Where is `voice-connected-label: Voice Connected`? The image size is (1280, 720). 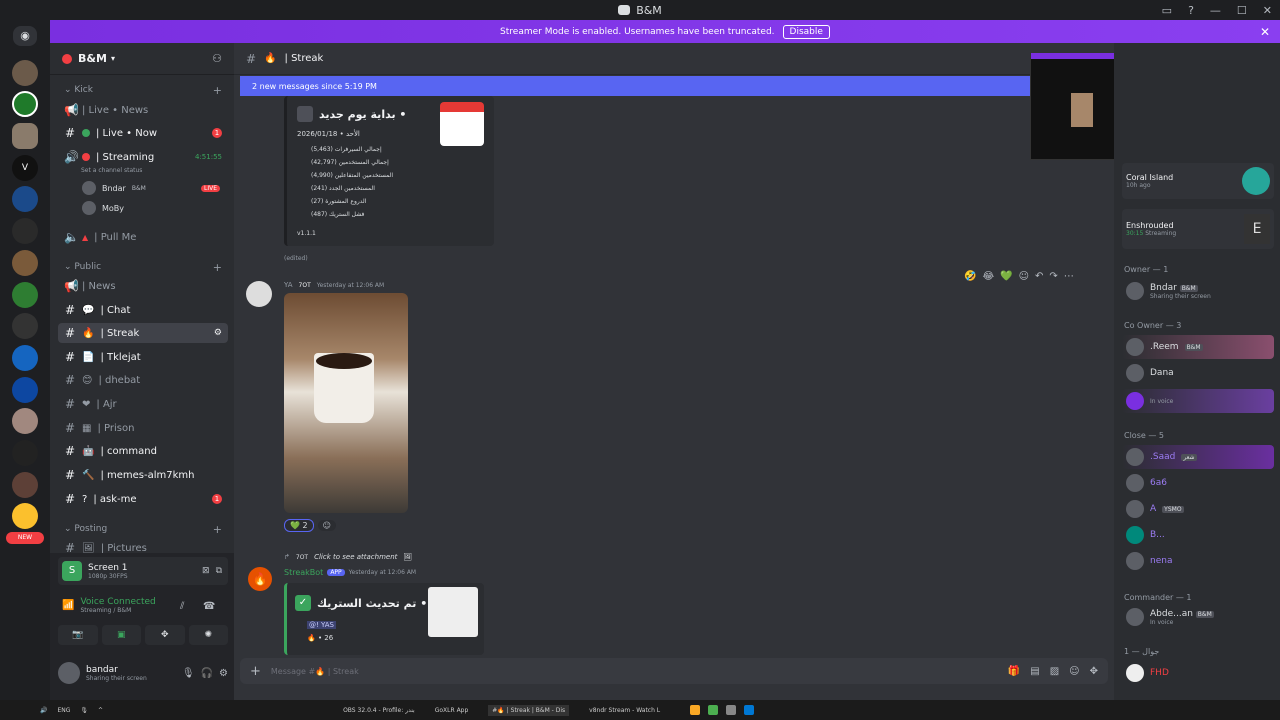 voice-connected-label: Voice Connected is located at coordinates (117, 602).